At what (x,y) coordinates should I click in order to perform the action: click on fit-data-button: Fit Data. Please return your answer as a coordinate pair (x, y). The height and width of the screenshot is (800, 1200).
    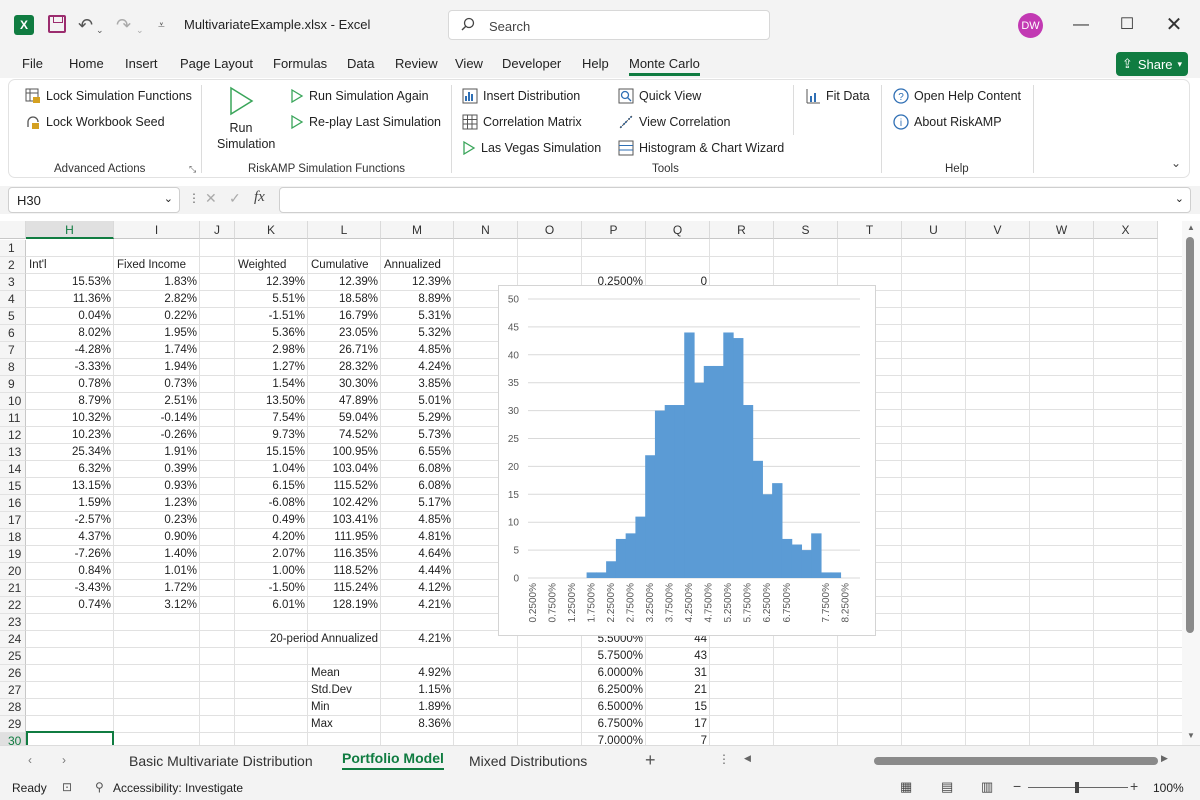
    Looking at the image, I should click on (837, 96).